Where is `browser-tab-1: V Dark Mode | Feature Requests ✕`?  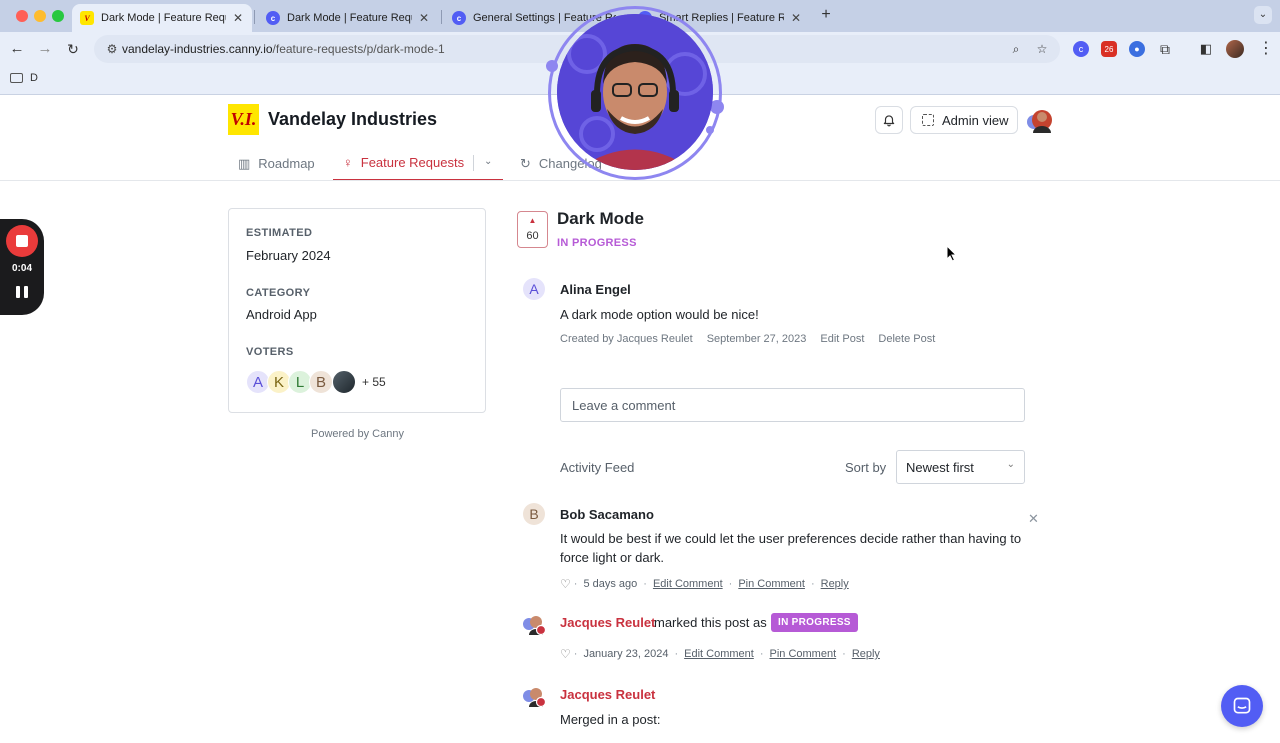
browser-tab-1: V Dark Mode | Feature Requests ✕ is located at coordinates (162, 18).